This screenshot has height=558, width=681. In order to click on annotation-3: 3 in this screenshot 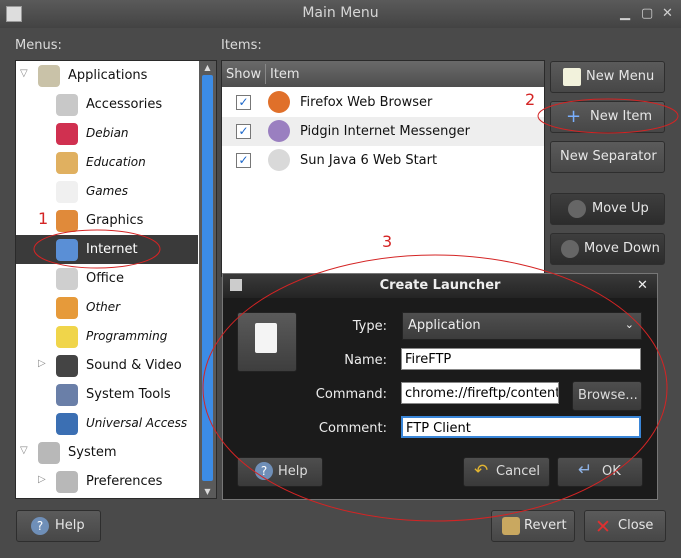, I will do `click(387, 241)`.